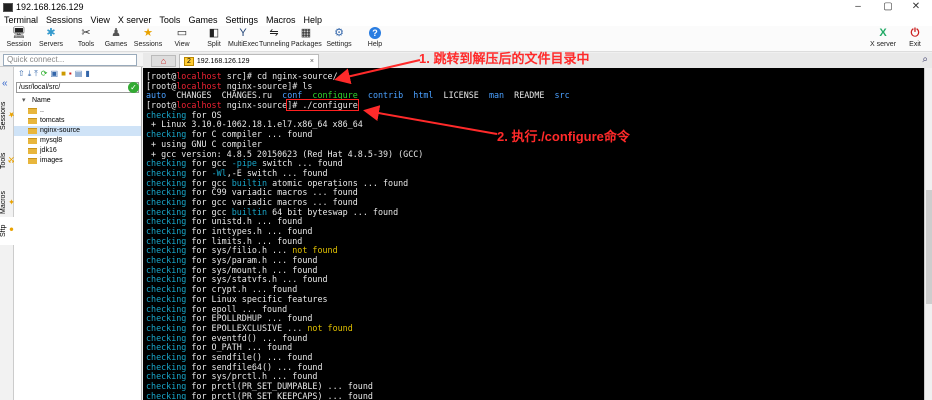  I want to click on toolbar-x-server-button: X X server, so click(883, 37).